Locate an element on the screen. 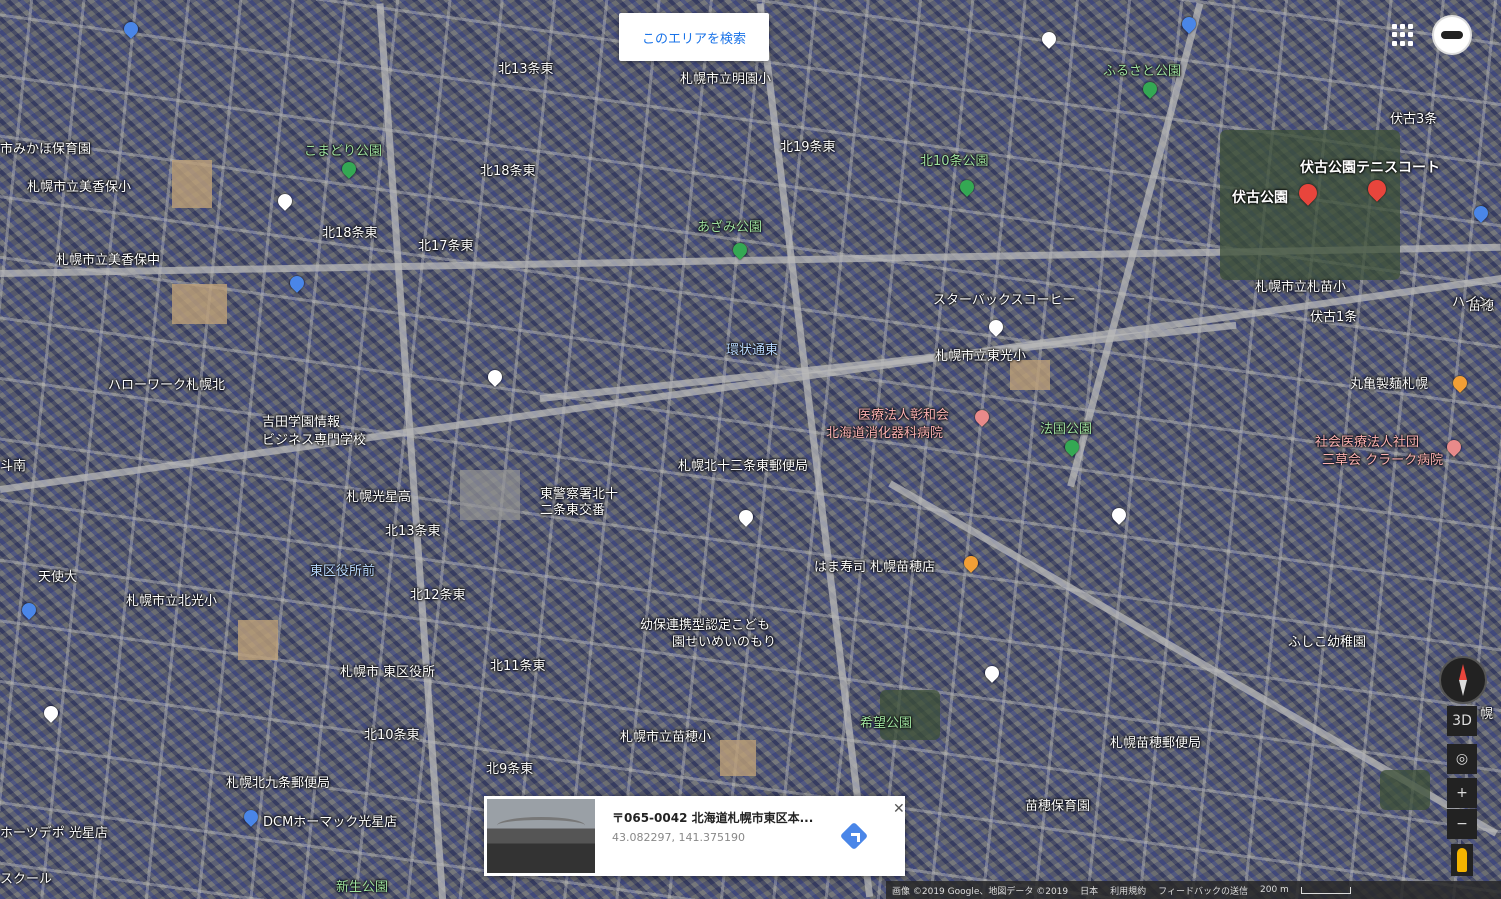 The width and height of the screenshot is (1501, 899). map-label: 希望公園 is located at coordinates (886, 721).